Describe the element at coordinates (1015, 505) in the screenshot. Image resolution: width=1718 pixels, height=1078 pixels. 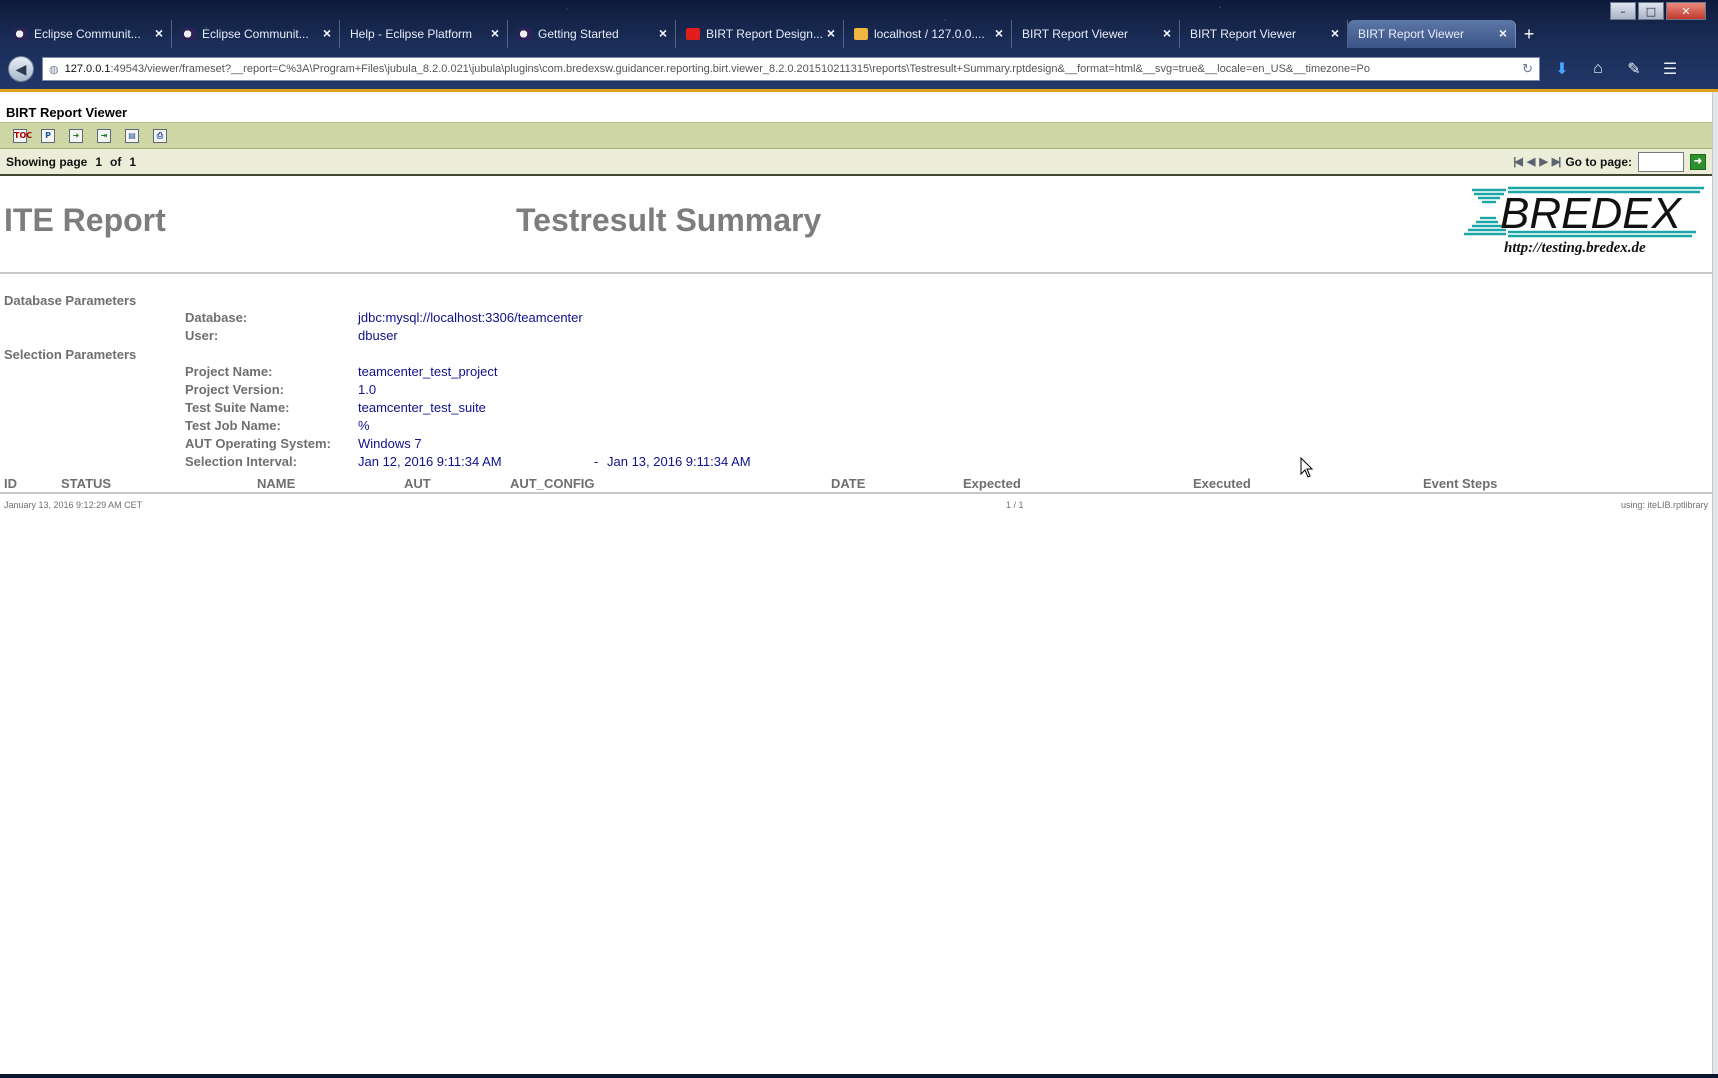
I see `footer-page-number: 1 / 1` at that location.